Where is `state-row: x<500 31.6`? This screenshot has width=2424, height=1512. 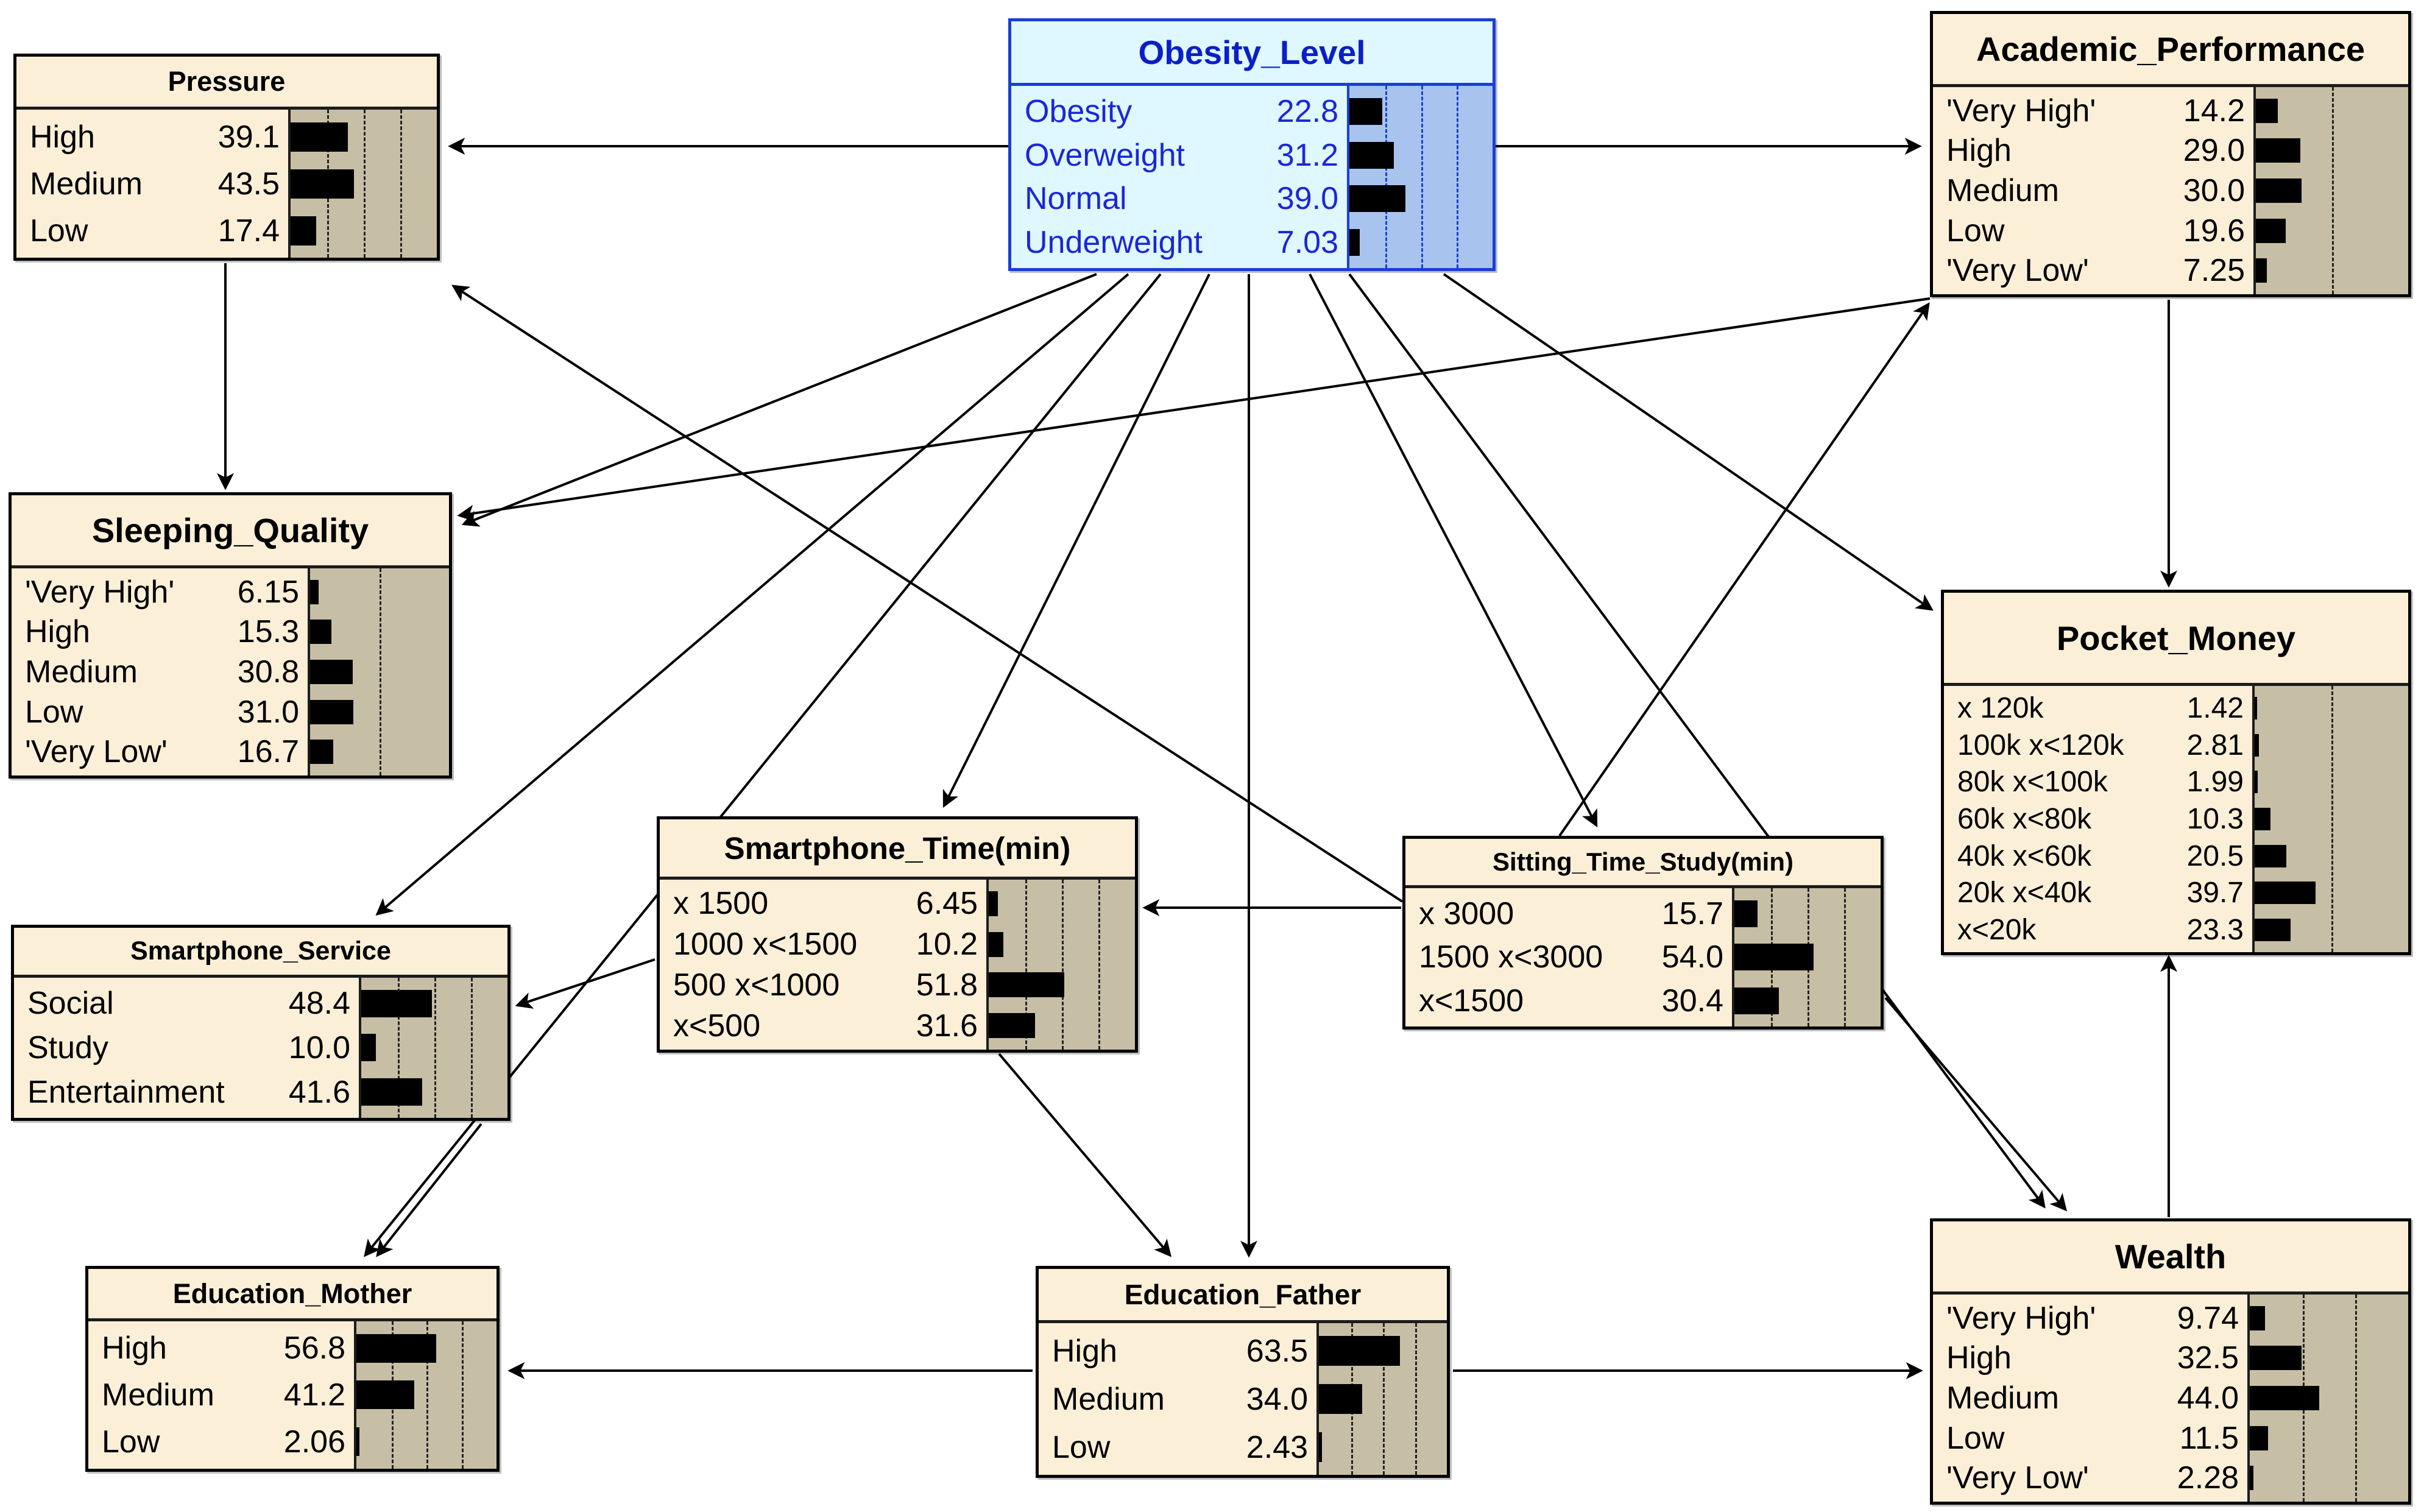 state-row: x<500 31.6 is located at coordinates (823, 1026).